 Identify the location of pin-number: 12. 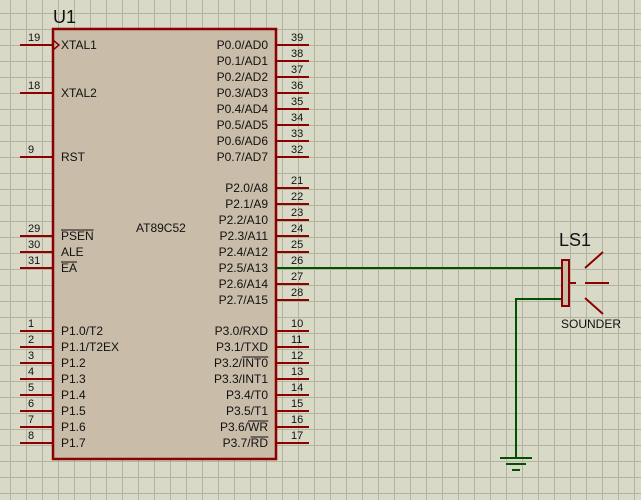
(297, 356).